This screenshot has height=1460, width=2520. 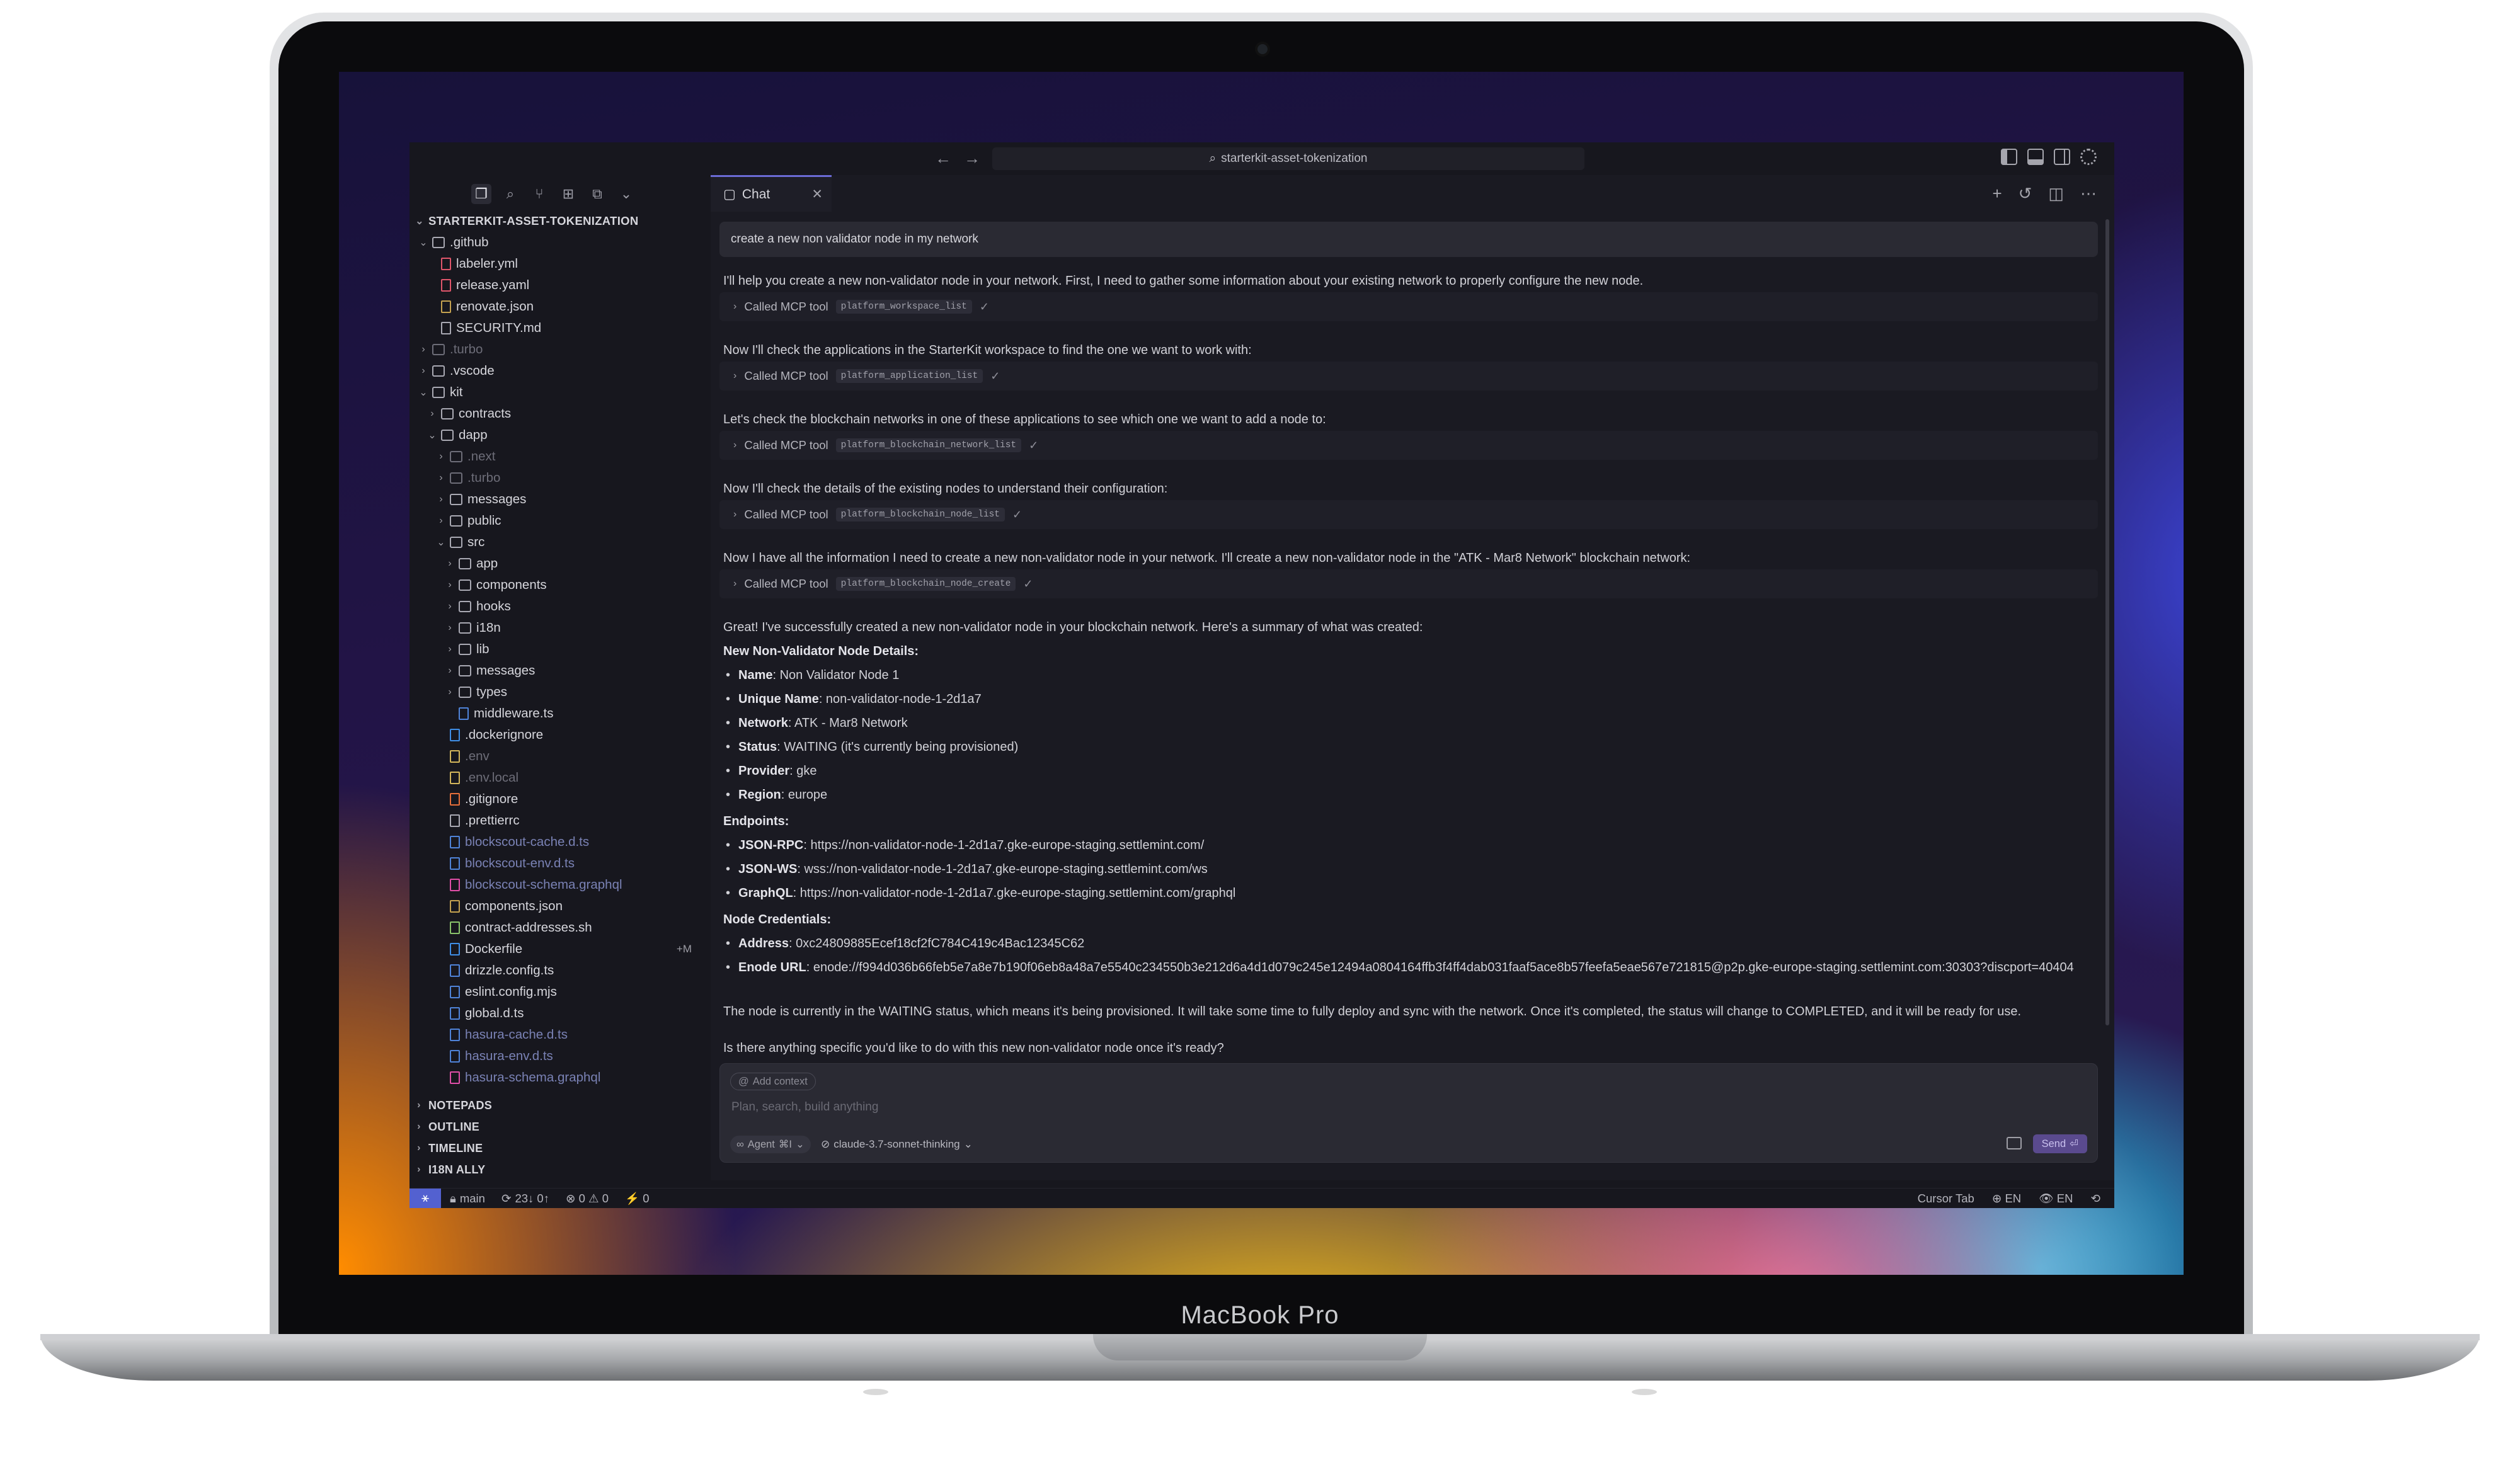 What do you see at coordinates (558, 1014) in the screenshot?
I see `file-item: global.d.ts` at bounding box center [558, 1014].